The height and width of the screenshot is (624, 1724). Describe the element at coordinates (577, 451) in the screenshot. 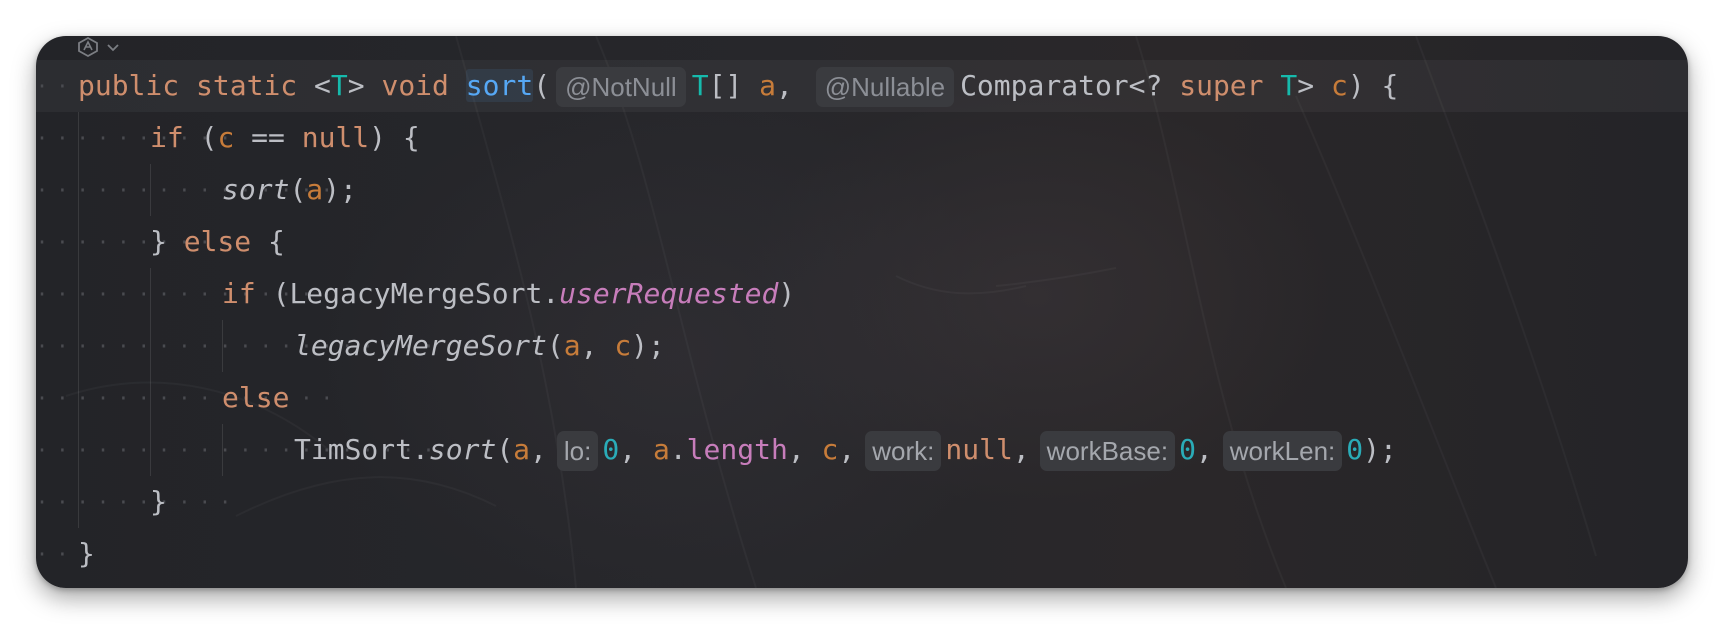

I see `parameter-hint: lo:` at that location.